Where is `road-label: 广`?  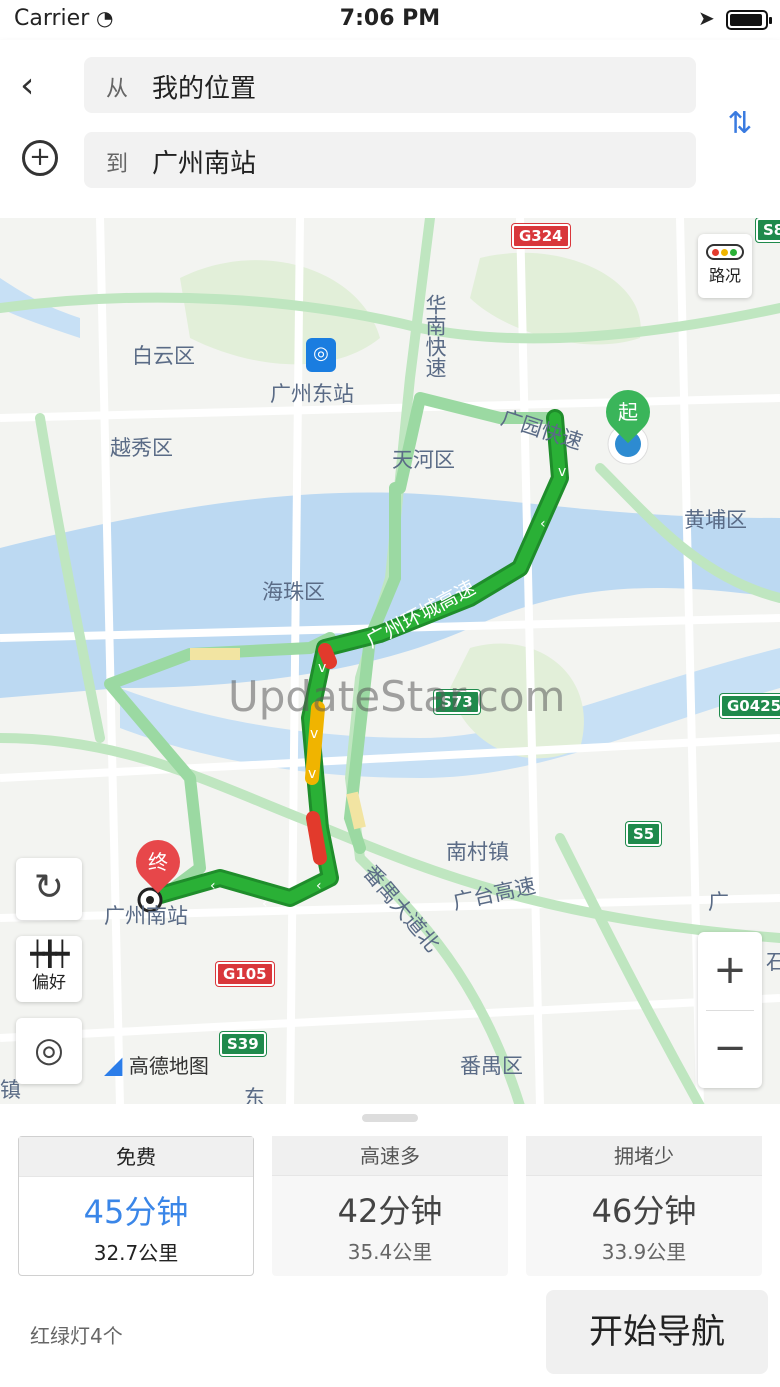
road-label: 广 is located at coordinates (718, 902).